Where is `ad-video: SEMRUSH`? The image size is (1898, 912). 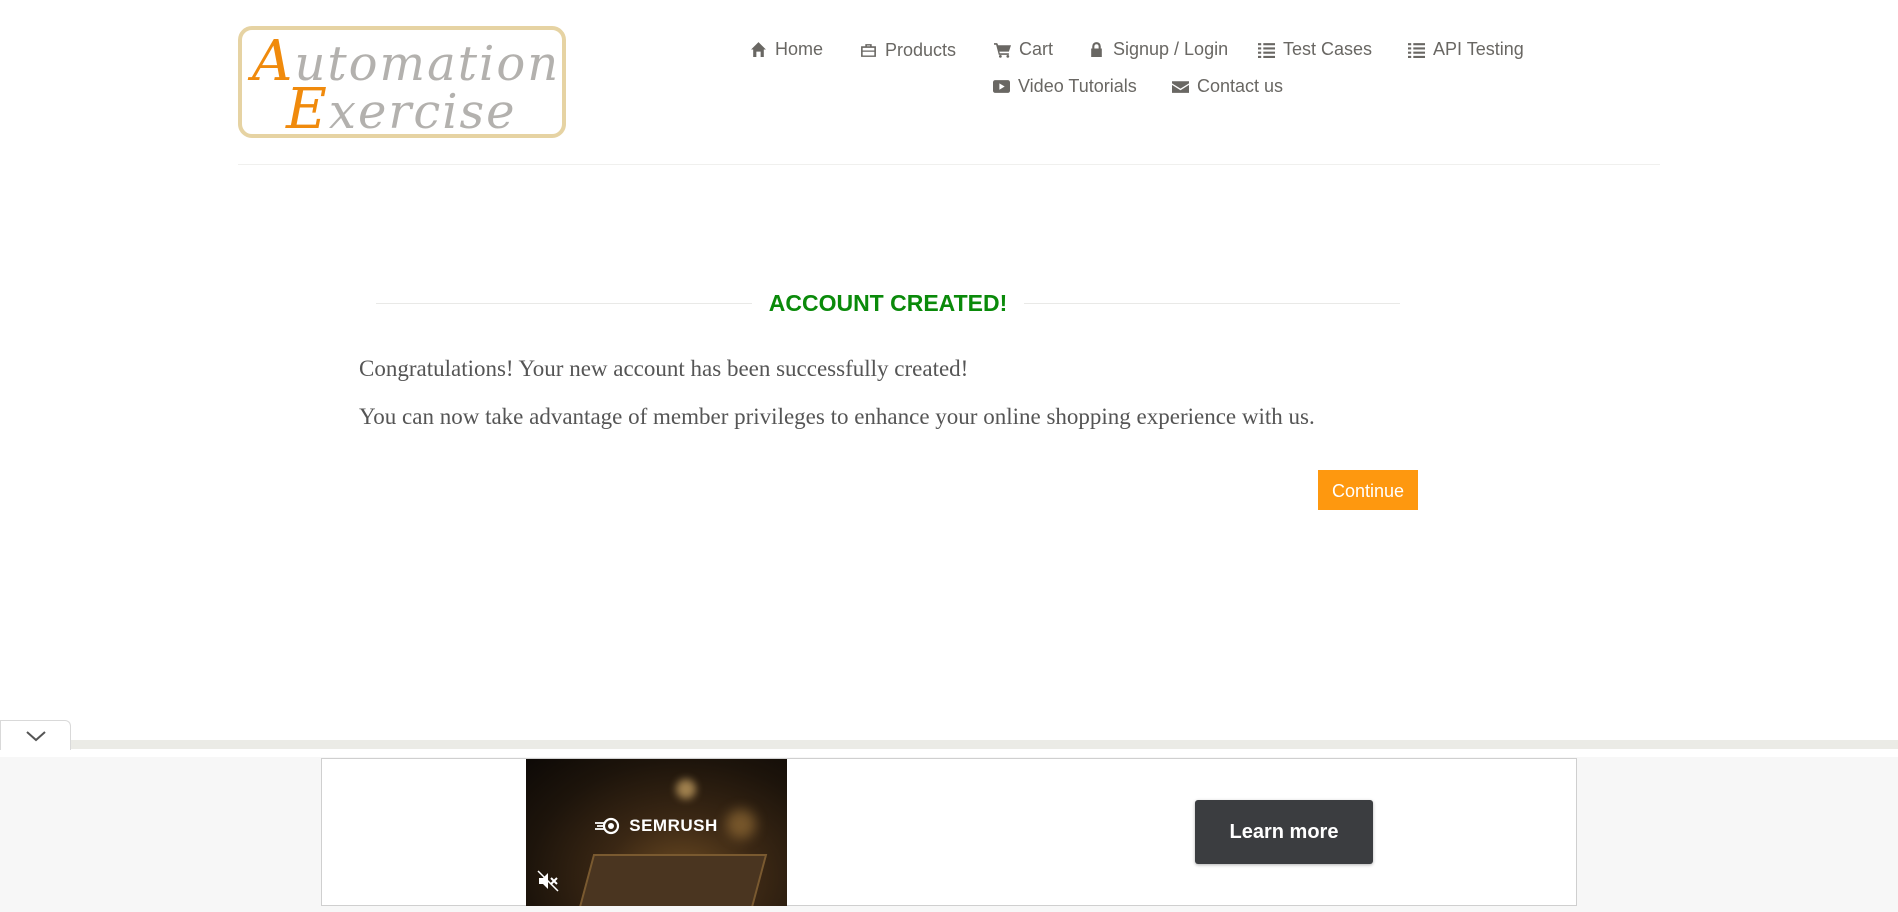 ad-video: SEMRUSH is located at coordinates (656, 832).